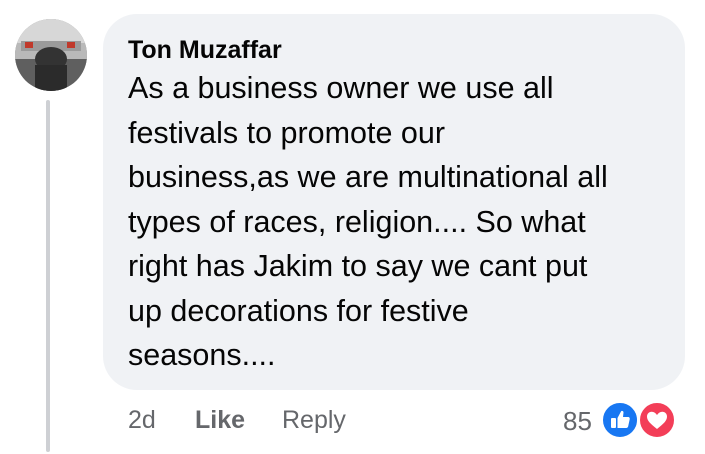  What do you see at coordinates (298, 310) in the screenshot?
I see `comment-line: up decorations for festive` at bounding box center [298, 310].